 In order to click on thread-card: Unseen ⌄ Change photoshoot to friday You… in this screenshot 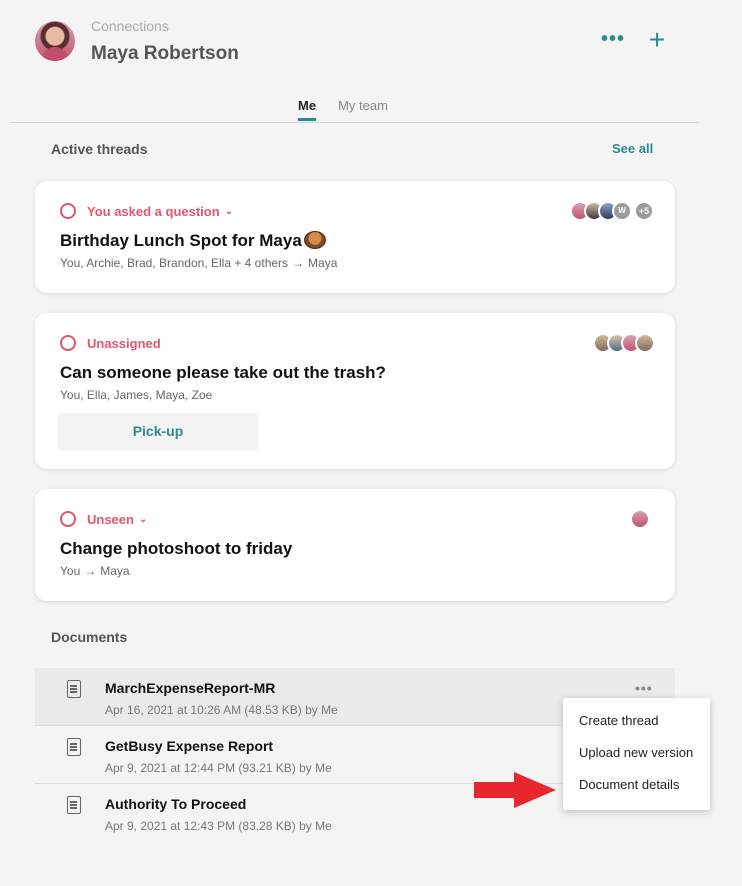, I will do `click(355, 545)`.